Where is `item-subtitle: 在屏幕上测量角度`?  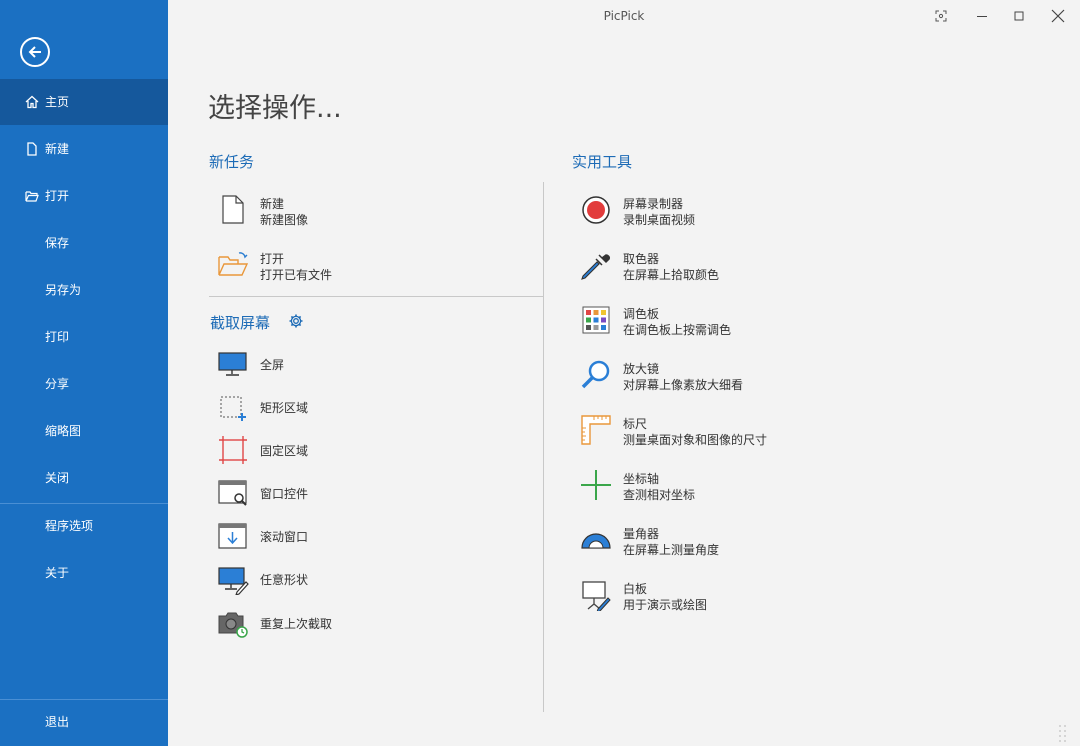
item-subtitle: 在屏幕上测量角度 is located at coordinates (671, 550).